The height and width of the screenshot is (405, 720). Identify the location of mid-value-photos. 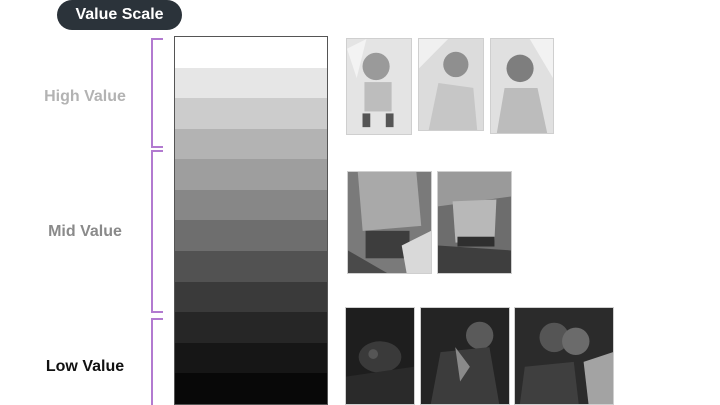
(429, 222).